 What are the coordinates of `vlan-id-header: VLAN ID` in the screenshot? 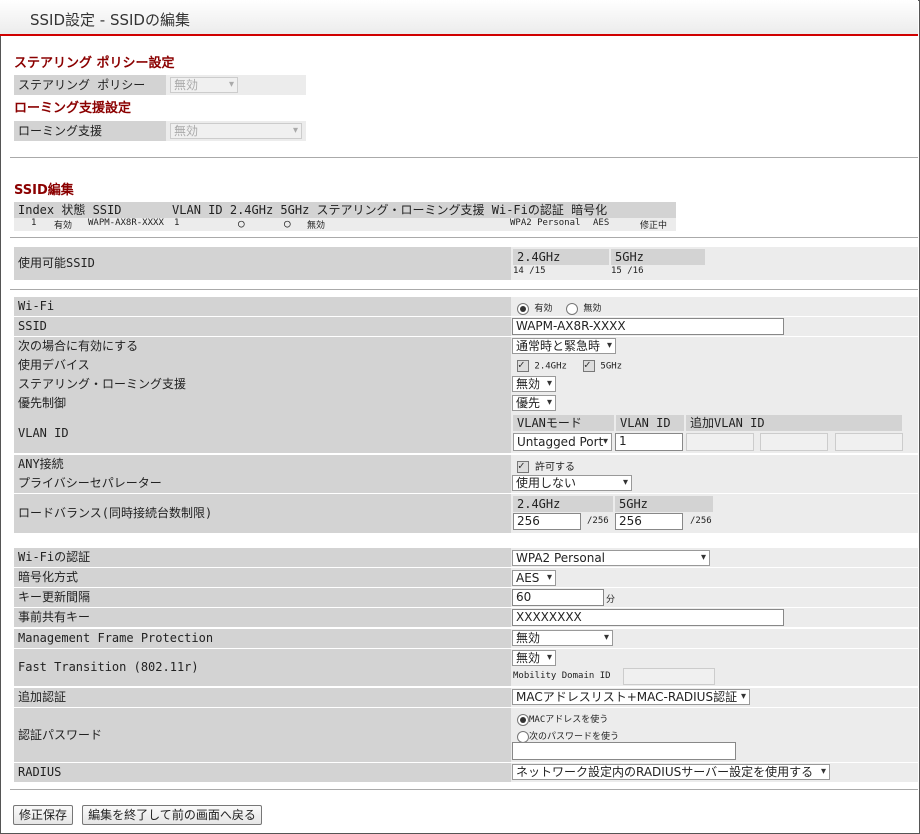 It's located at (650, 423).